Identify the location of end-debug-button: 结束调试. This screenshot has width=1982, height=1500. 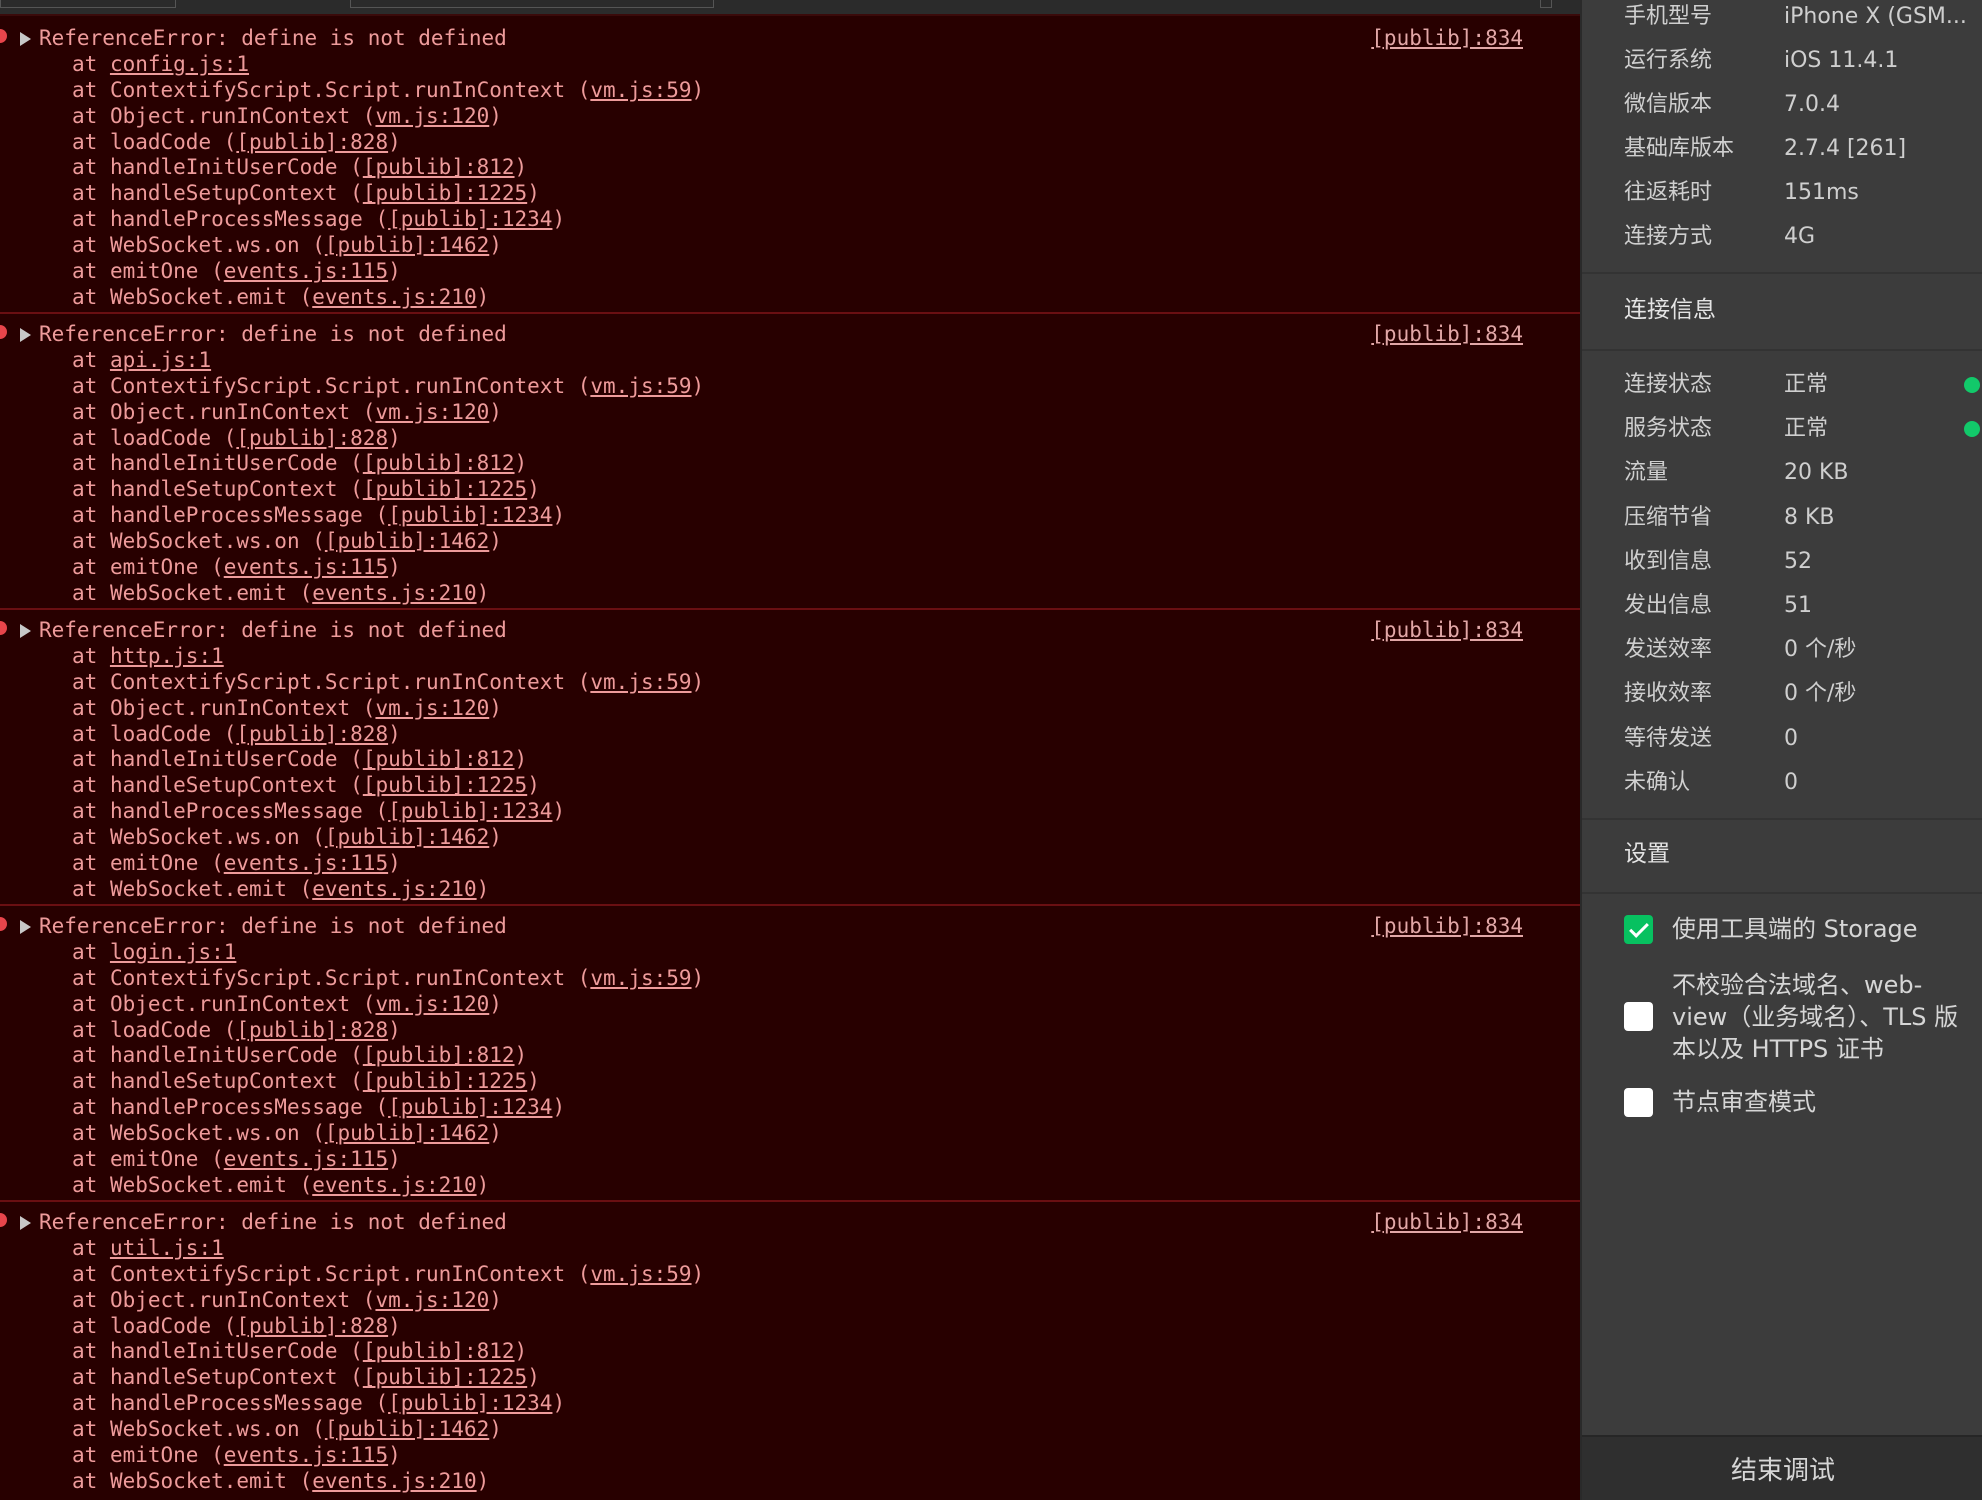
(1782, 1467).